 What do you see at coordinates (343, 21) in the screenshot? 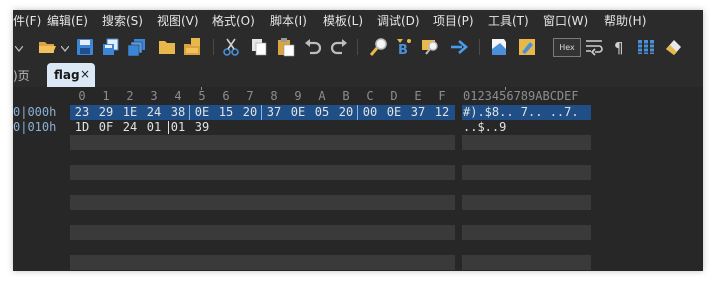
I see `menu-template: 模板(L)` at bounding box center [343, 21].